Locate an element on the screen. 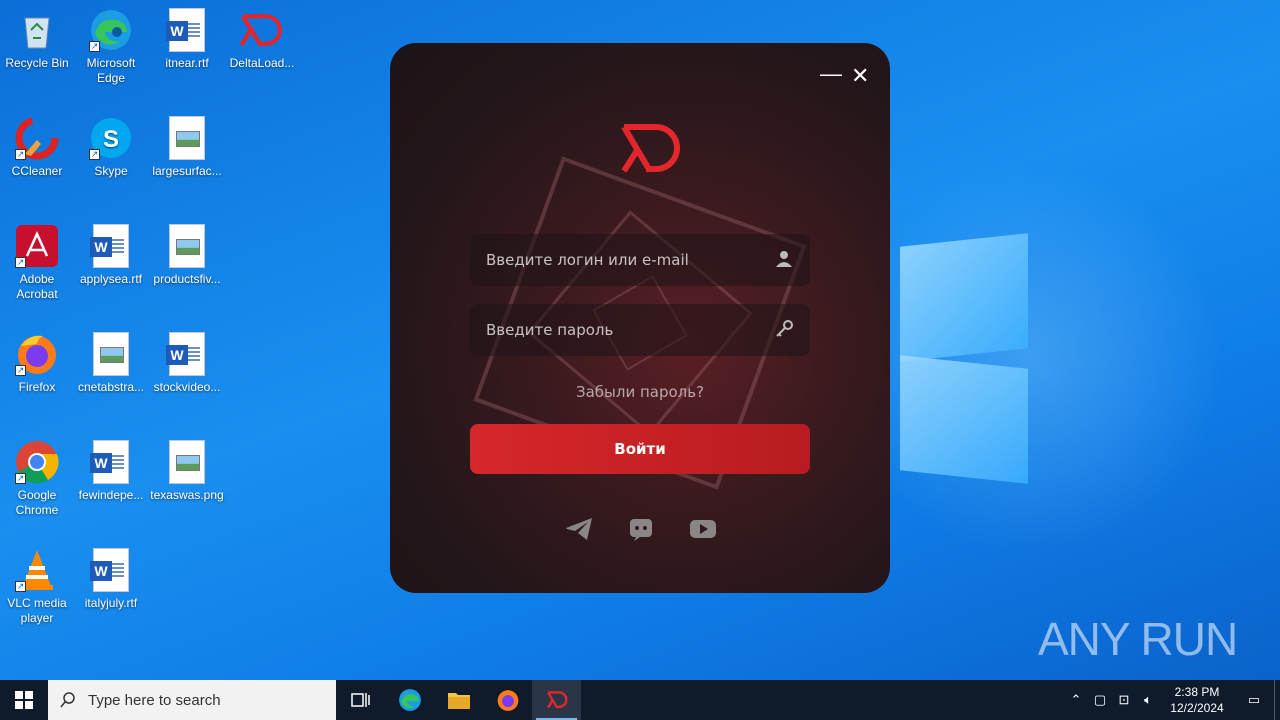  firefox-icon is located at coordinates (507, 700).